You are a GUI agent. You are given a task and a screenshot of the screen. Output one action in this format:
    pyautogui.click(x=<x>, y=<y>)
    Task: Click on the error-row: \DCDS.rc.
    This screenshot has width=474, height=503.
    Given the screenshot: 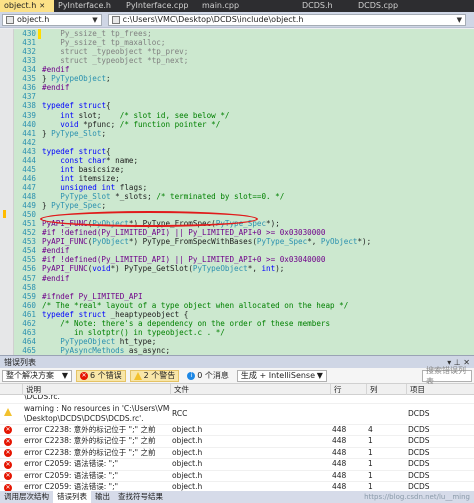 What is the action you would take?
    pyautogui.click(x=237, y=399)
    